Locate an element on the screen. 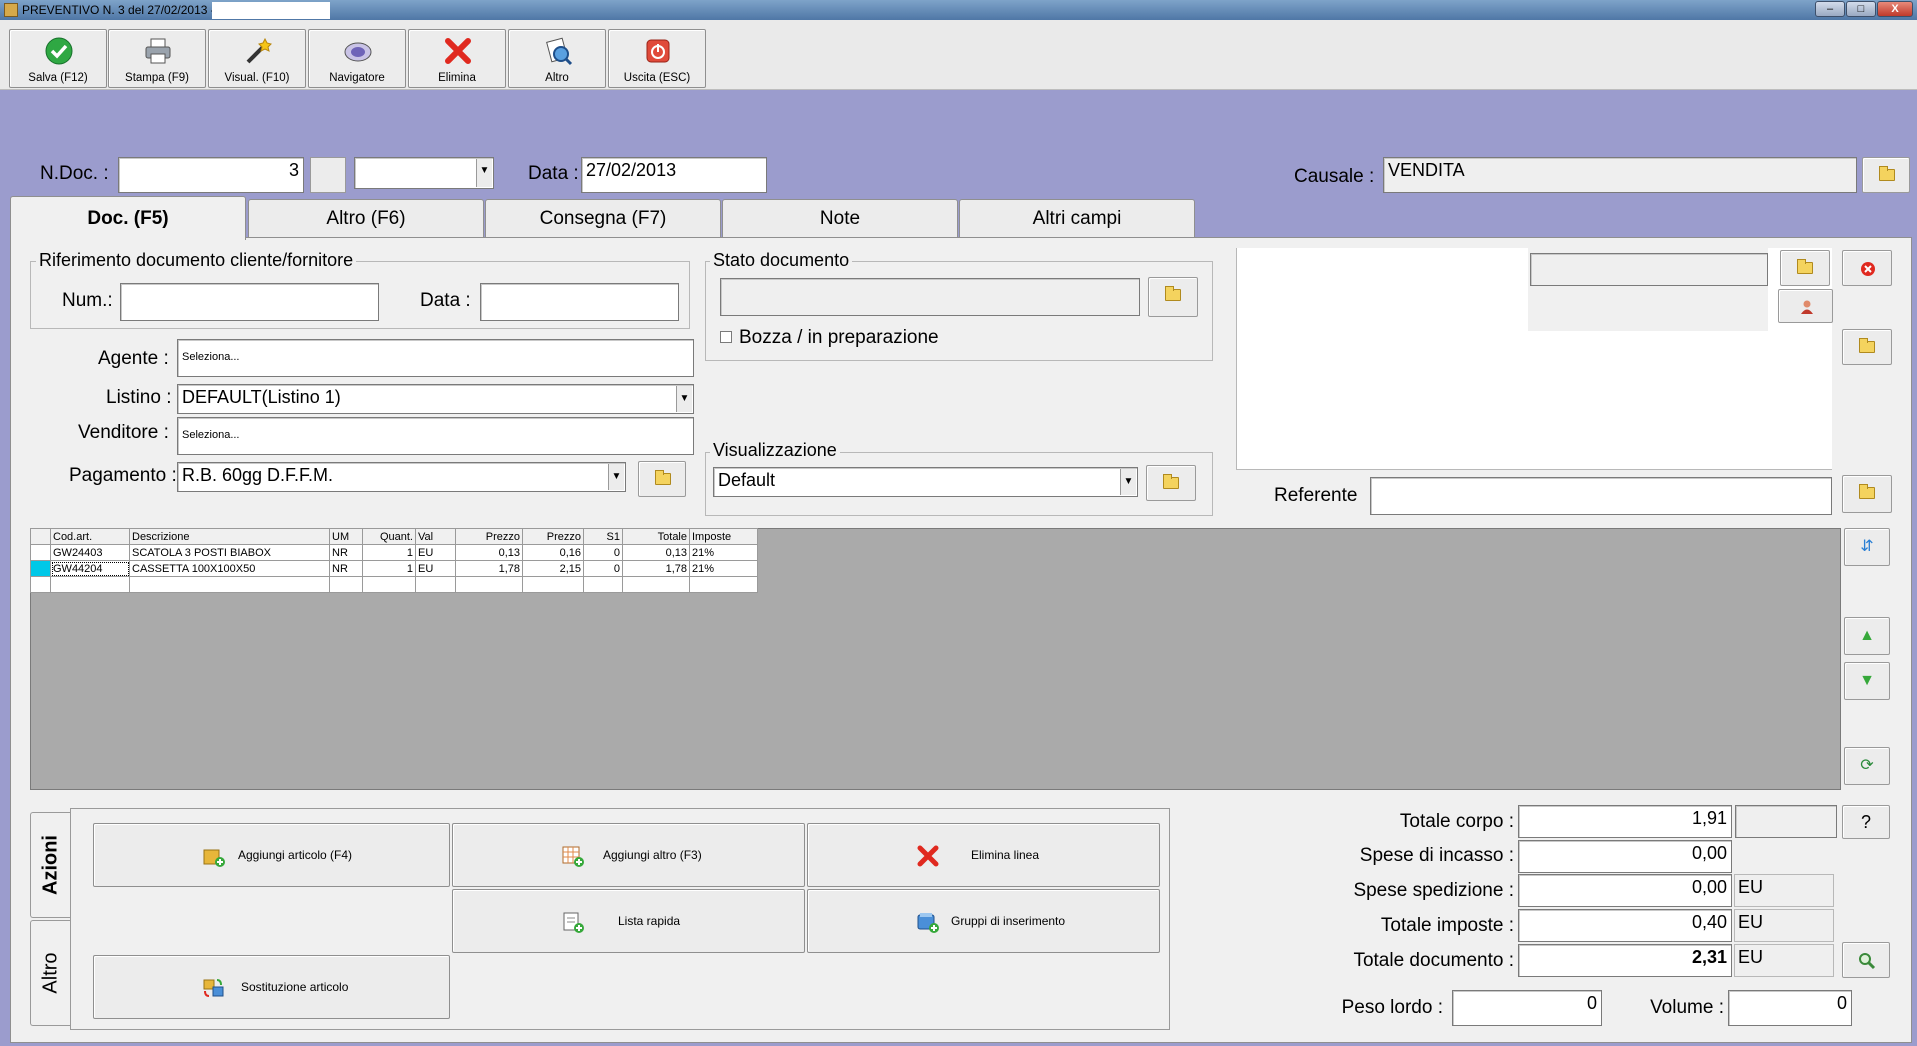  add-article-button: Aggiungi articolo (F4) is located at coordinates (271, 855).